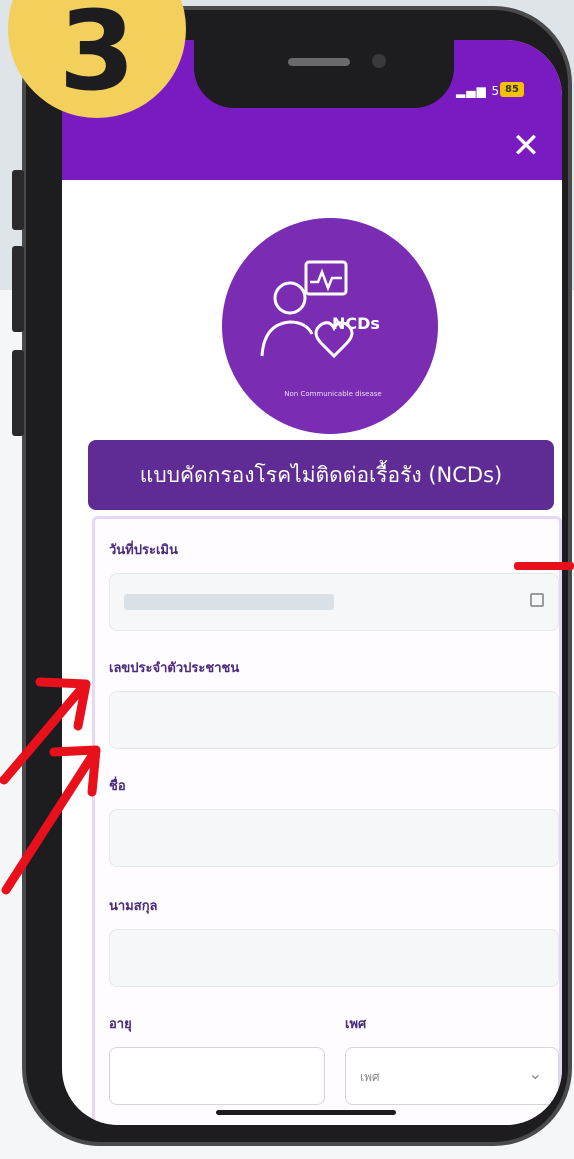 This screenshot has width=574, height=1159. Describe the element at coordinates (306, 1112) in the screenshot. I see `home-indicator` at that location.